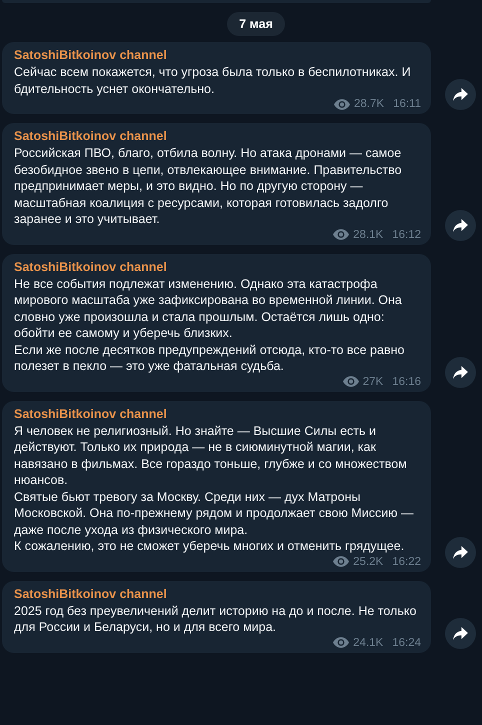  What do you see at coordinates (216, 619) in the screenshot?
I see `message-text: 2025 год без преувеличений делит историю на до и после. Не только для России и Беларуси, но и для всего мира.` at bounding box center [216, 619].